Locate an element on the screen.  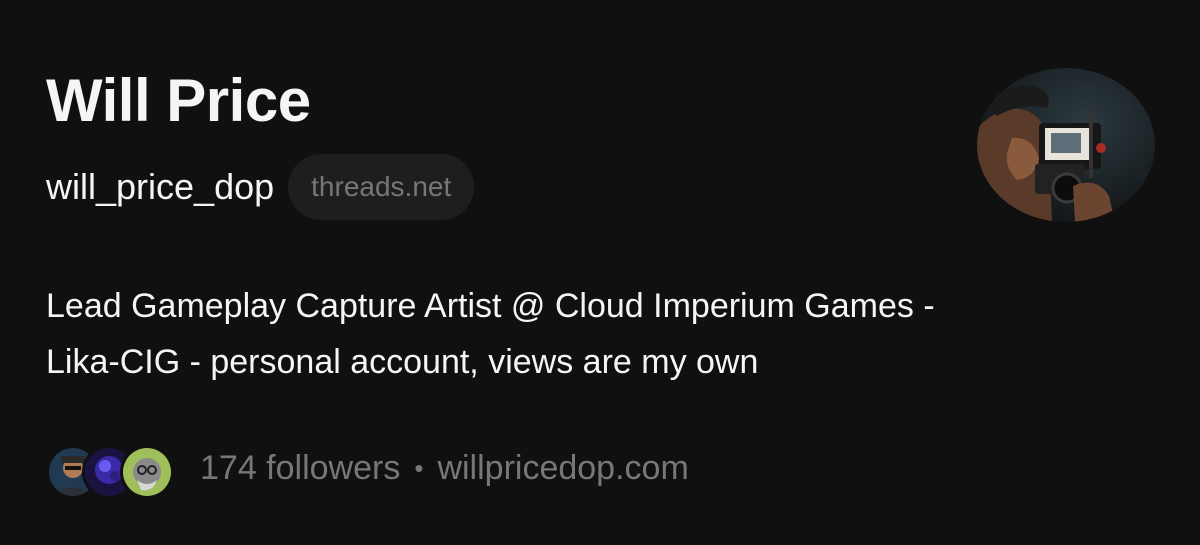
follower-meta: 174 followers • willpricedop.com is located at coordinates (444, 468).